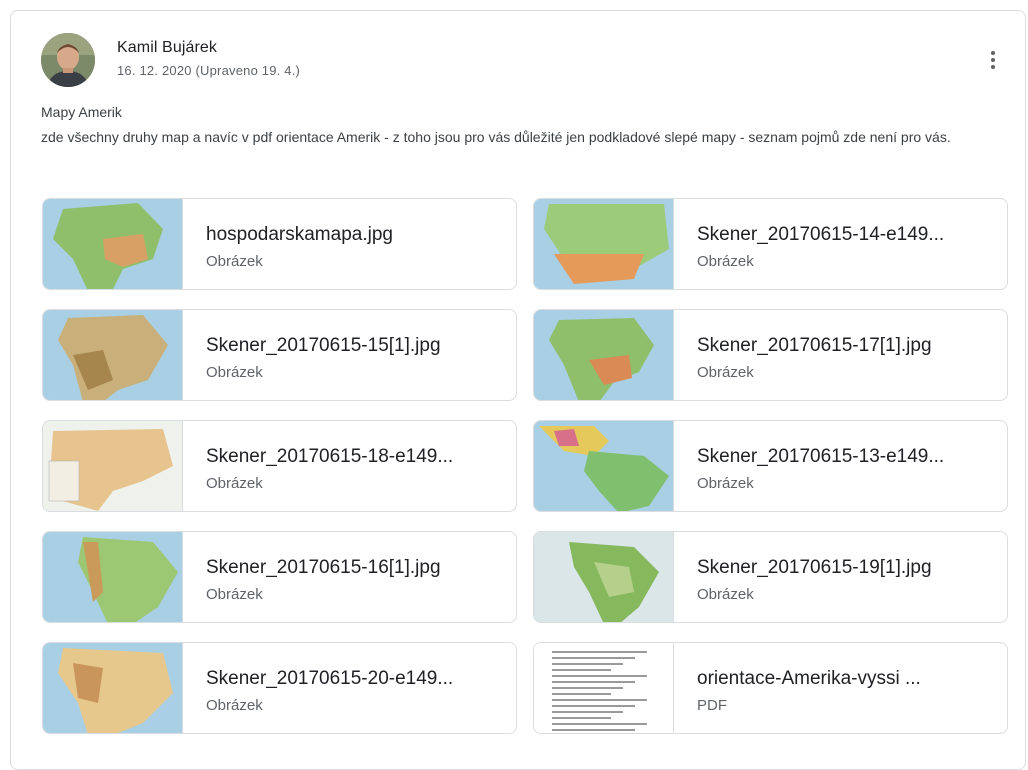 The height and width of the screenshot is (770, 1028). Describe the element at coordinates (299, 234) in the screenshot. I see `attachment-name: hospodarskamapa.jpg` at that location.